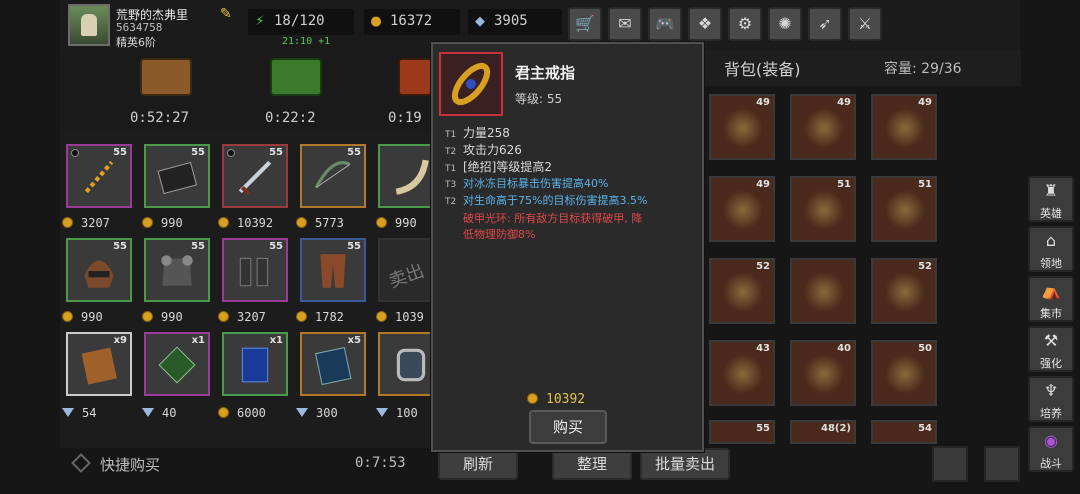 The image size is (1080, 494). I want to click on gold-value: 16372, so click(411, 21).